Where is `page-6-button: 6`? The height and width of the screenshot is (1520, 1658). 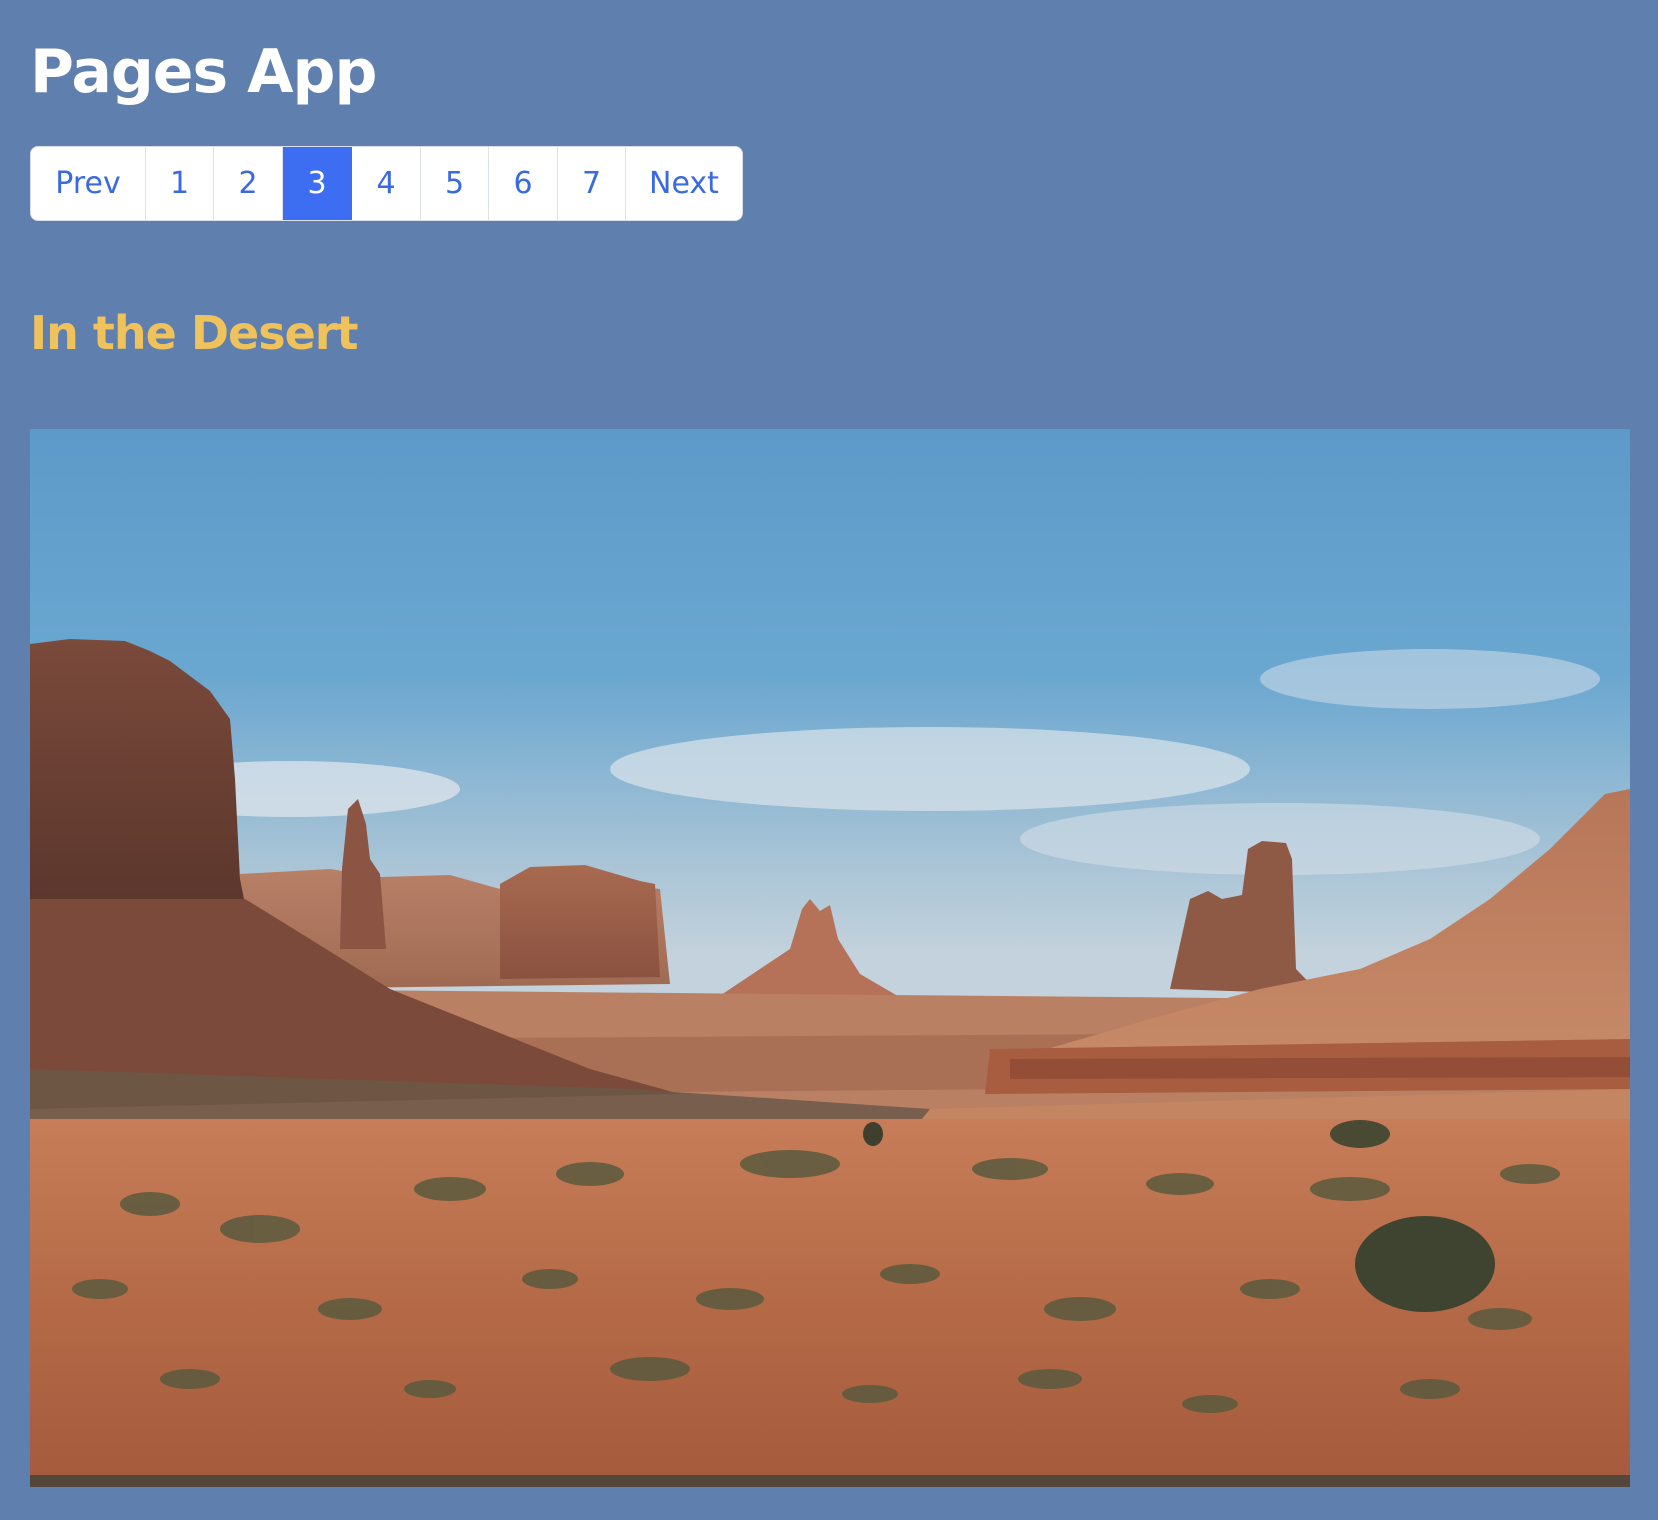 page-6-button: 6 is located at coordinates (523, 183).